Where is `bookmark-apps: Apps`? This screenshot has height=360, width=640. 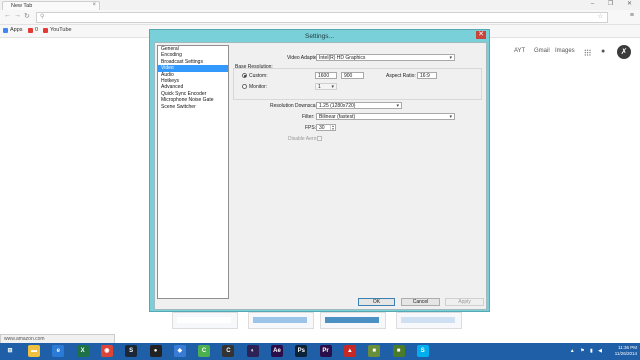 bookmark-apps: Apps is located at coordinates (13, 30).